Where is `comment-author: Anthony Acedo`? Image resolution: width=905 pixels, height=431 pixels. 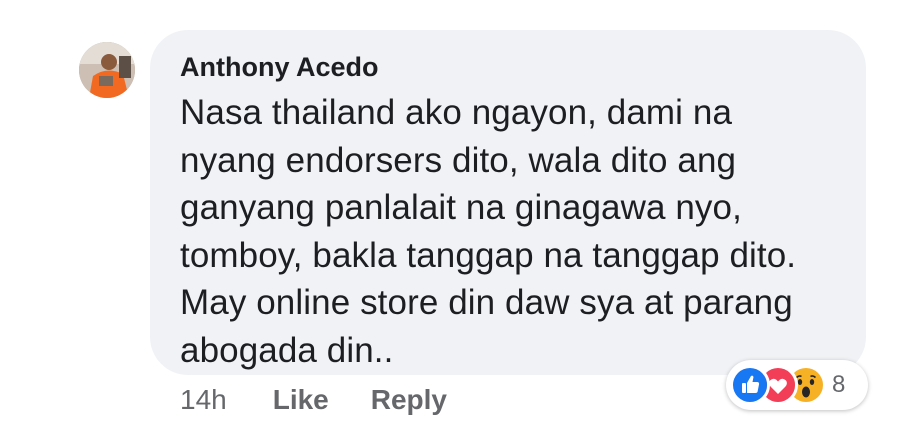
comment-author: Anthony Acedo is located at coordinates (508, 67).